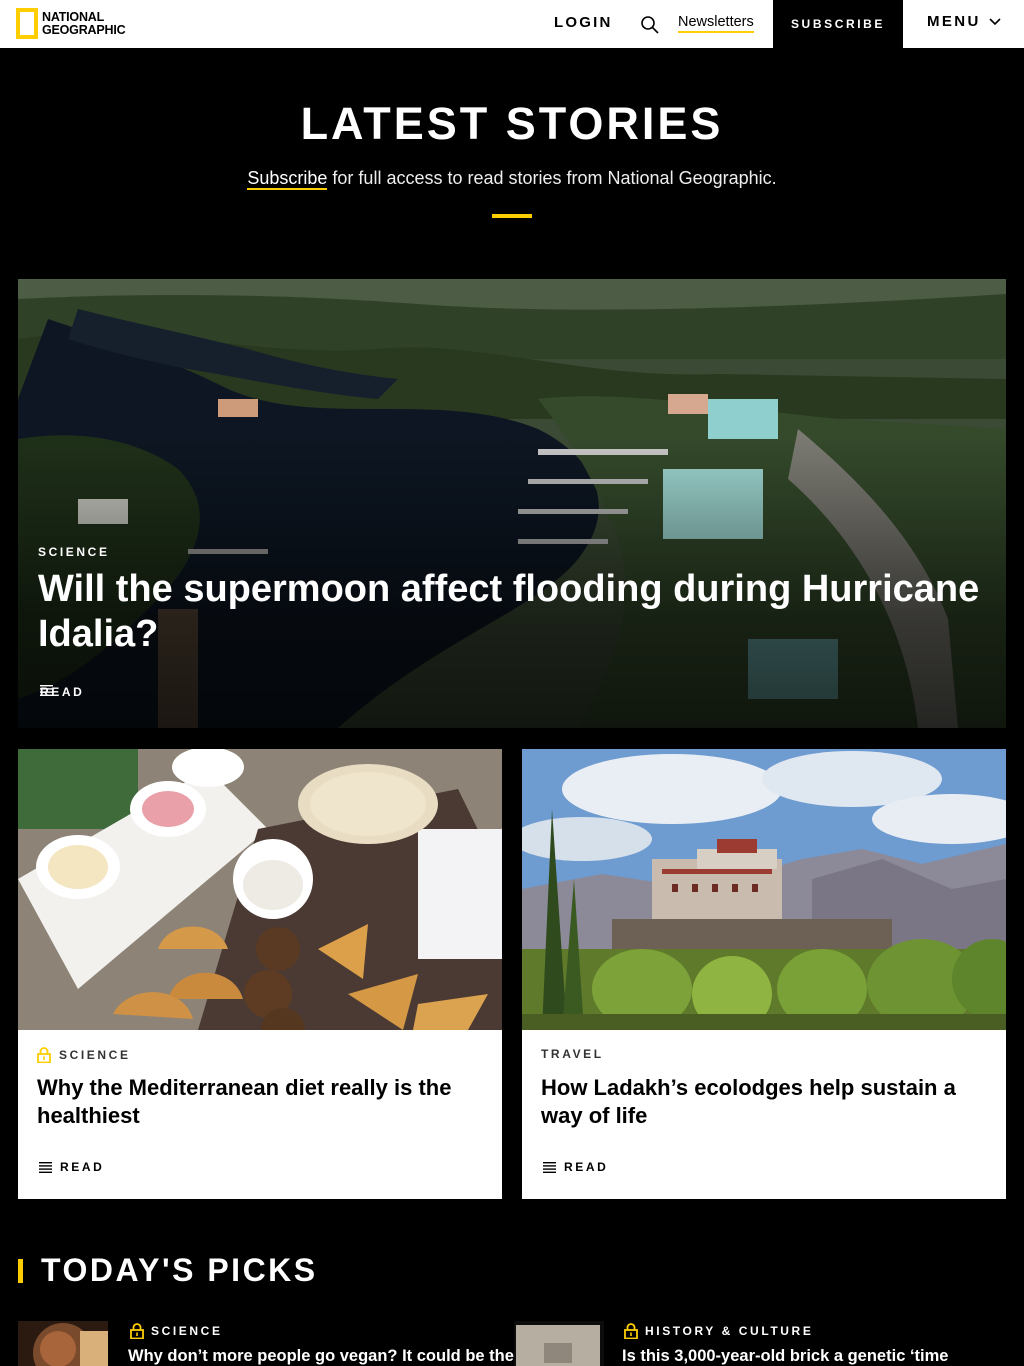 This screenshot has height=1366, width=1024. What do you see at coordinates (716, 23) in the screenshot?
I see `newsletters-link: Newsletters` at bounding box center [716, 23].